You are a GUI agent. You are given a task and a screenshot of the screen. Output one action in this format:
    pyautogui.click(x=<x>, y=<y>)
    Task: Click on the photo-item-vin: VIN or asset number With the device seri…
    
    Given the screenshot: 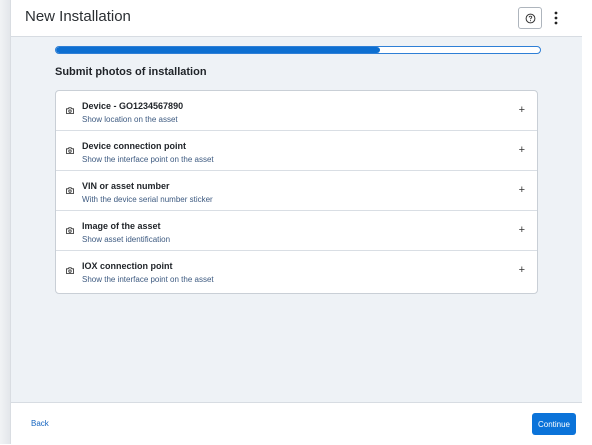 What is the action you would take?
    pyautogui.click(x=296, y=191)
    